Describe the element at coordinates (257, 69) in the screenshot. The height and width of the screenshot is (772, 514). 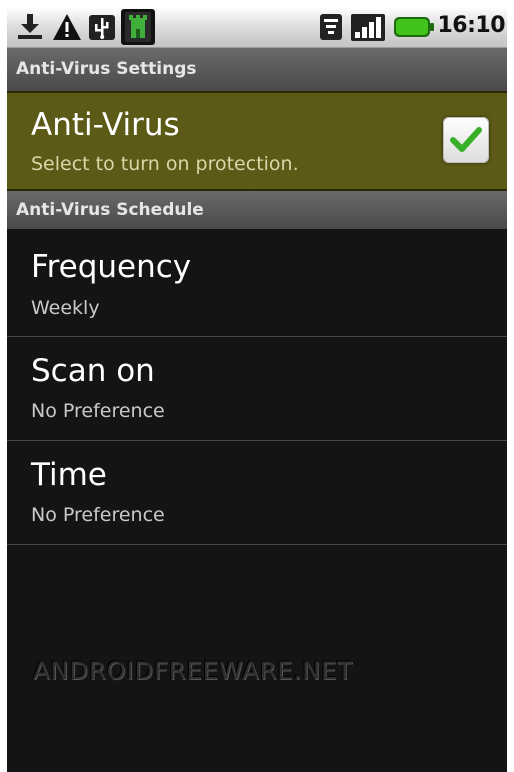
I see `page-title: Anti-Virus Settings` at that location.